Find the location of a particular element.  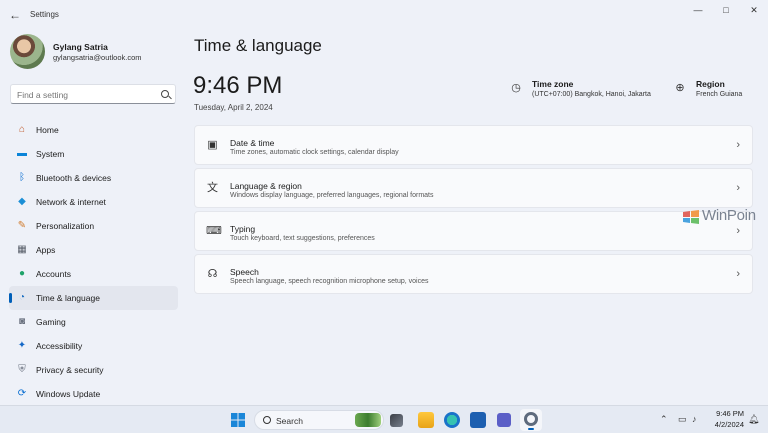

speech-icon: ☊ is located at coordinates (212, 274).